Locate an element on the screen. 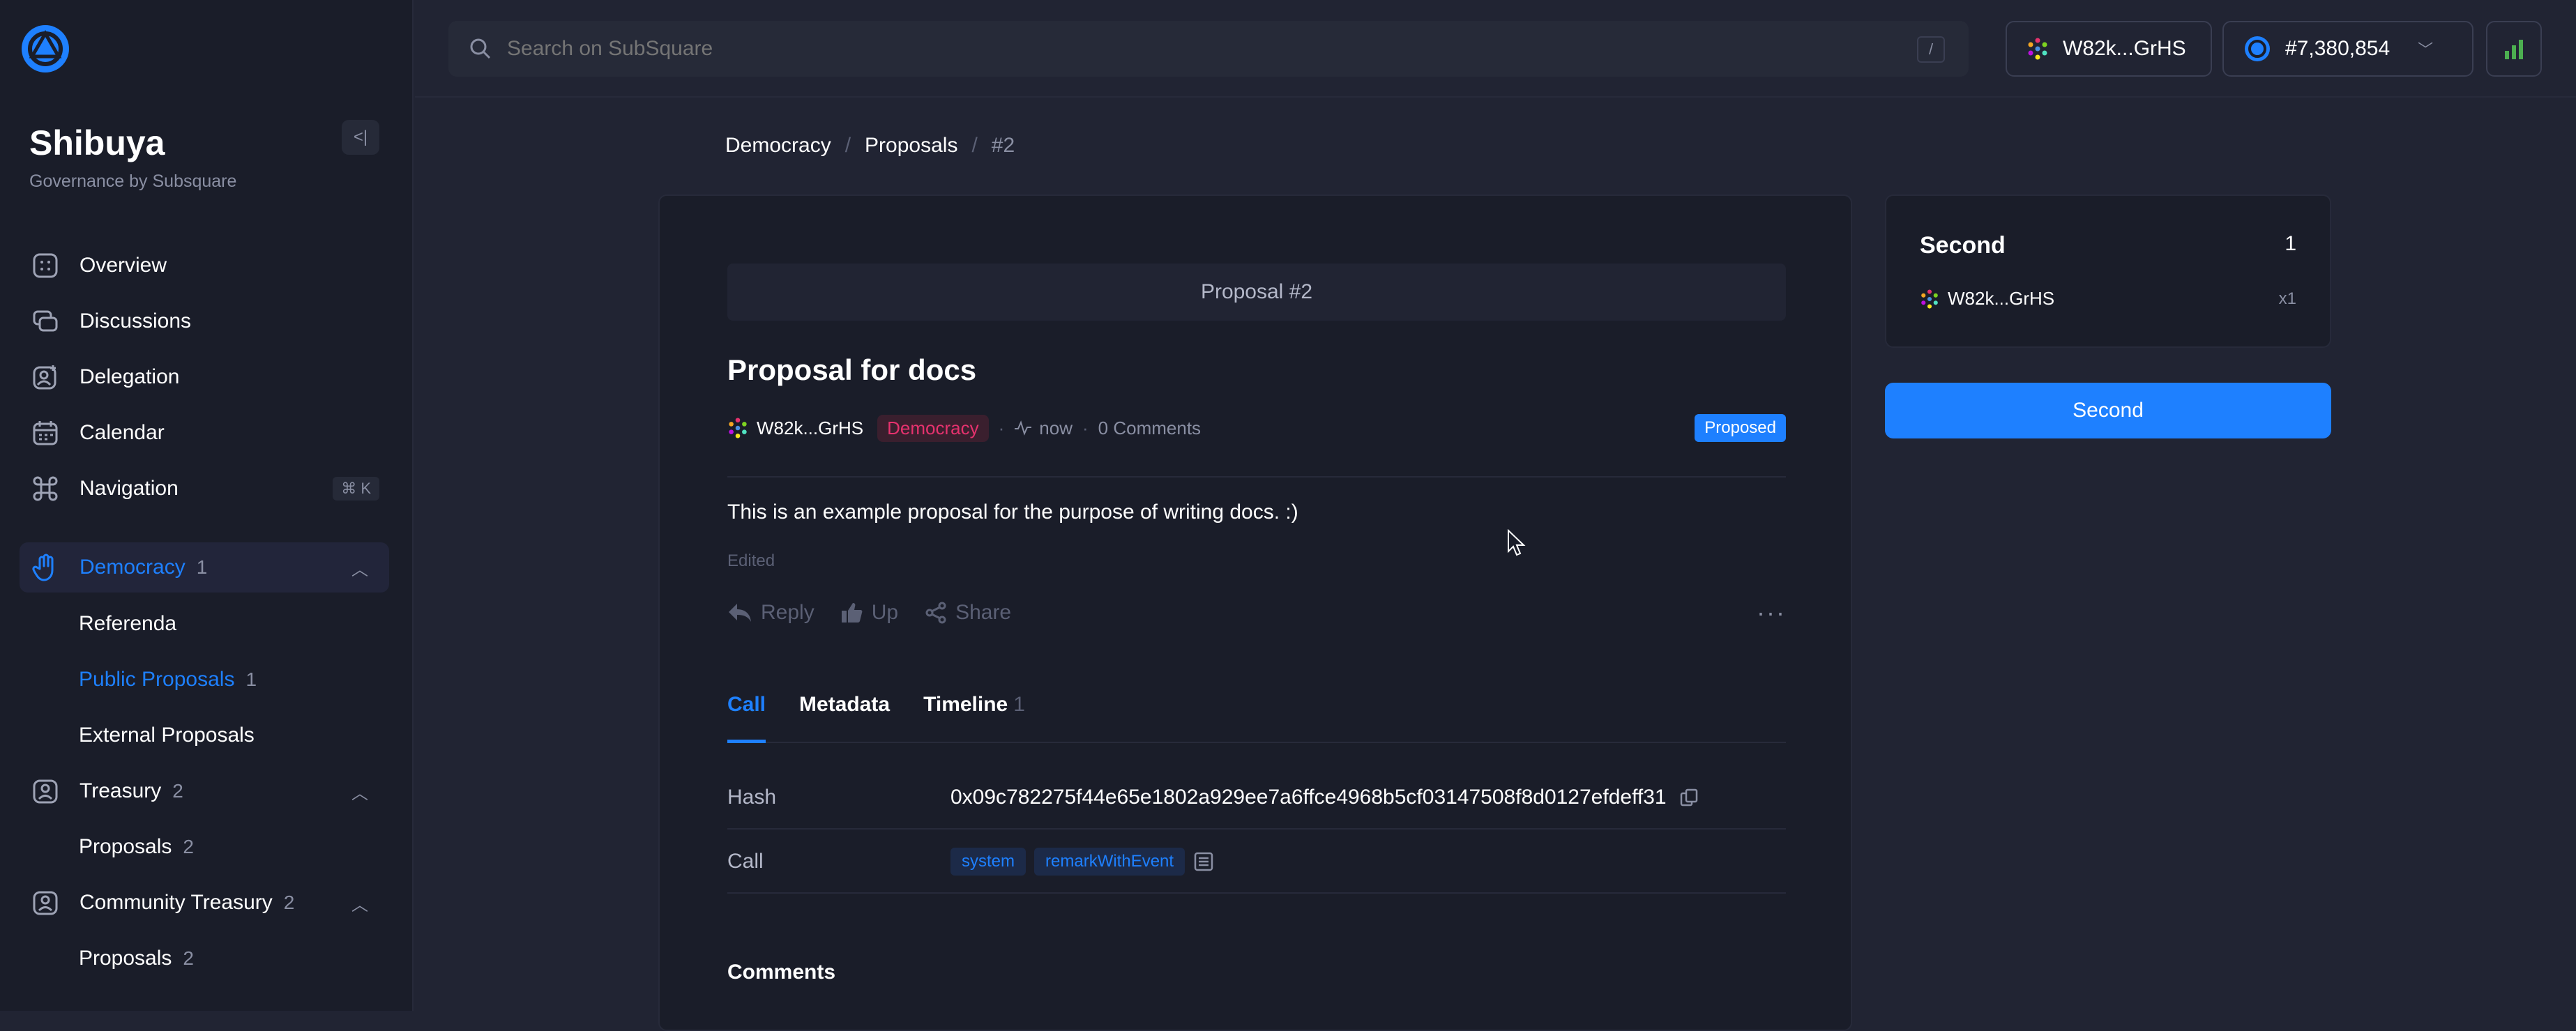 The image size is (2576, 1031). thumbs-up-icon is located at coordinates (852, 613).